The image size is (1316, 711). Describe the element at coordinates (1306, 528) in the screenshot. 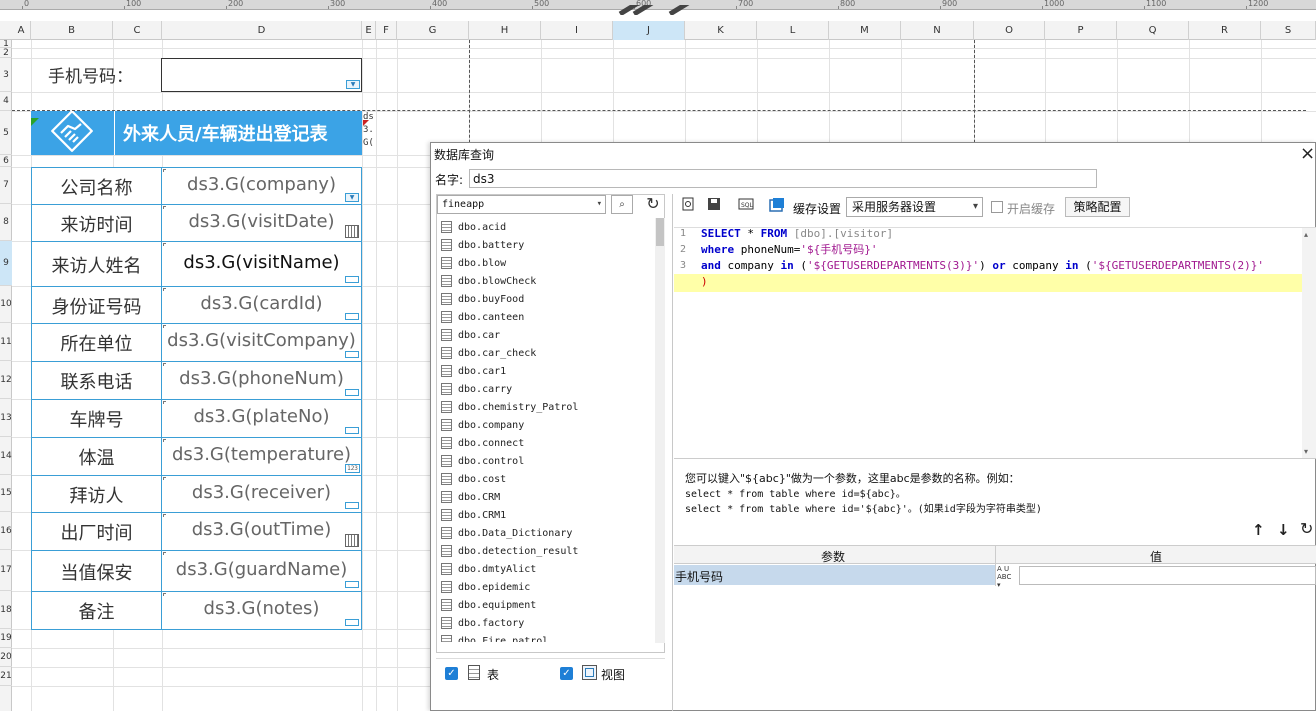

I see `refresh-params-icon: ↻` at that location.